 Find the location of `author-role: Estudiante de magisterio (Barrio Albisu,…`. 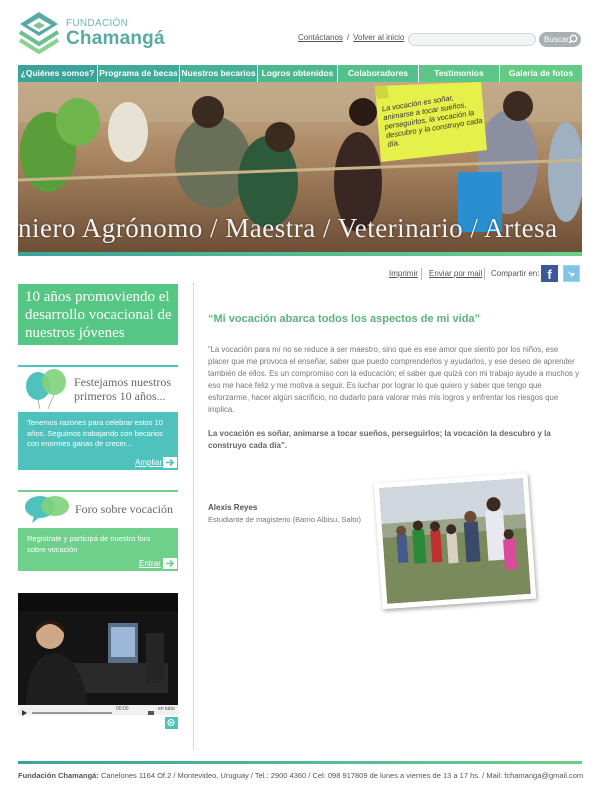

author-role: Estudiante de magisterio (Barrio Albisu,… is located at coordinates (284, 519).